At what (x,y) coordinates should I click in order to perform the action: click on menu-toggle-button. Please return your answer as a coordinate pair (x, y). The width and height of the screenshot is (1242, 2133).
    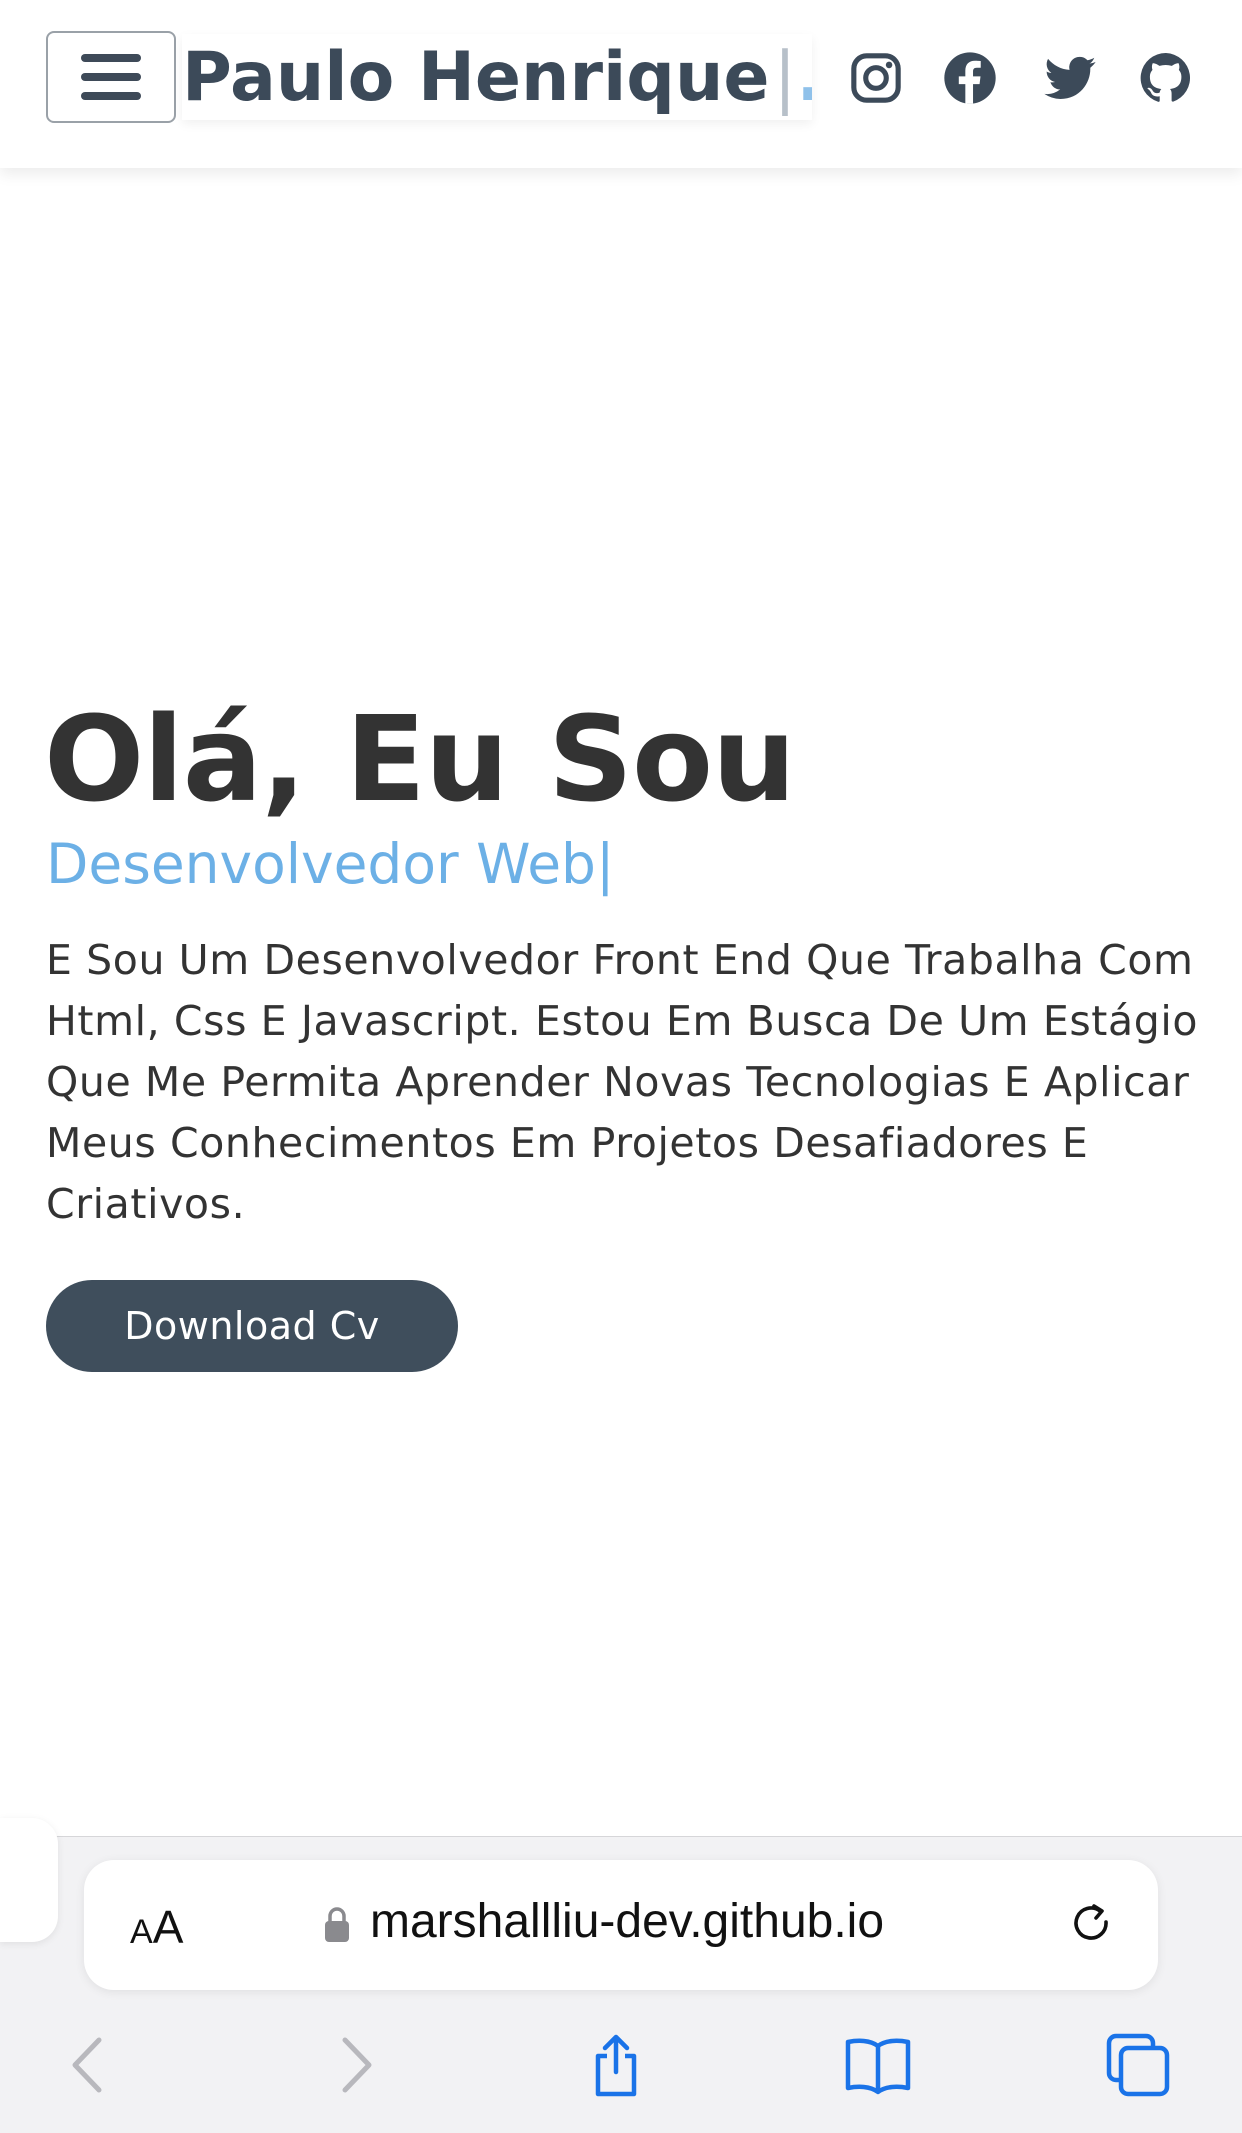
    Looking at the image, I should click on (111, 77).